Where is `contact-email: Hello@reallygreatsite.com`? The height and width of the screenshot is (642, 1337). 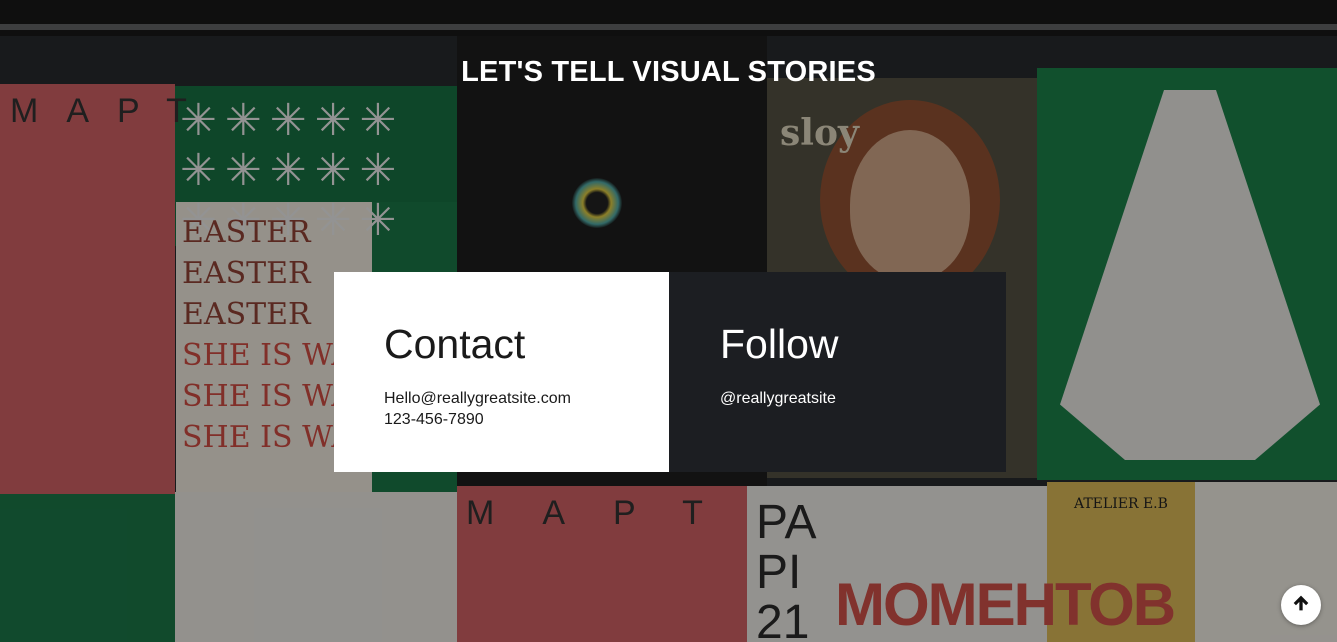 contact-email: Hello@reallygreatsite.com is located at coordinates (526, 398).